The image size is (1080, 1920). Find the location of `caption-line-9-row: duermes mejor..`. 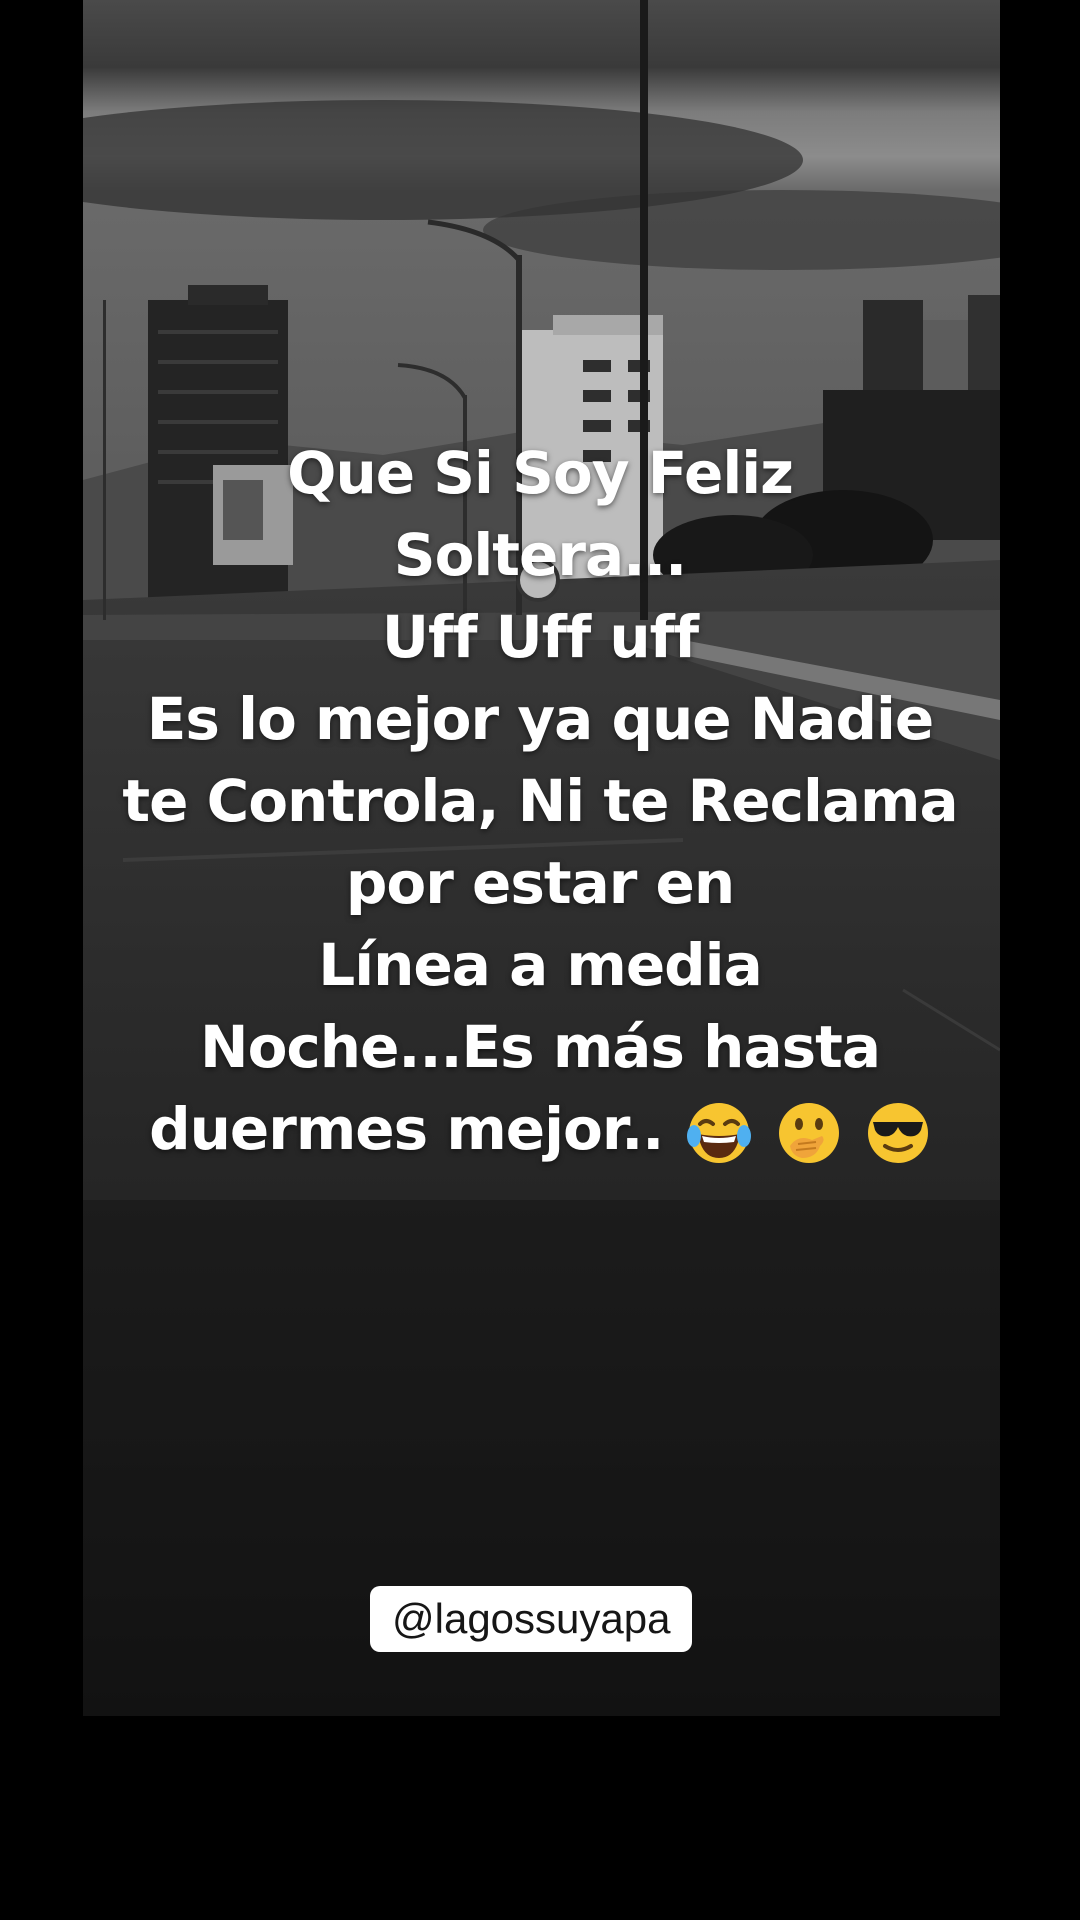

caption-line-9-row: duermes mejor.. is located at coordinates (540, 1129).